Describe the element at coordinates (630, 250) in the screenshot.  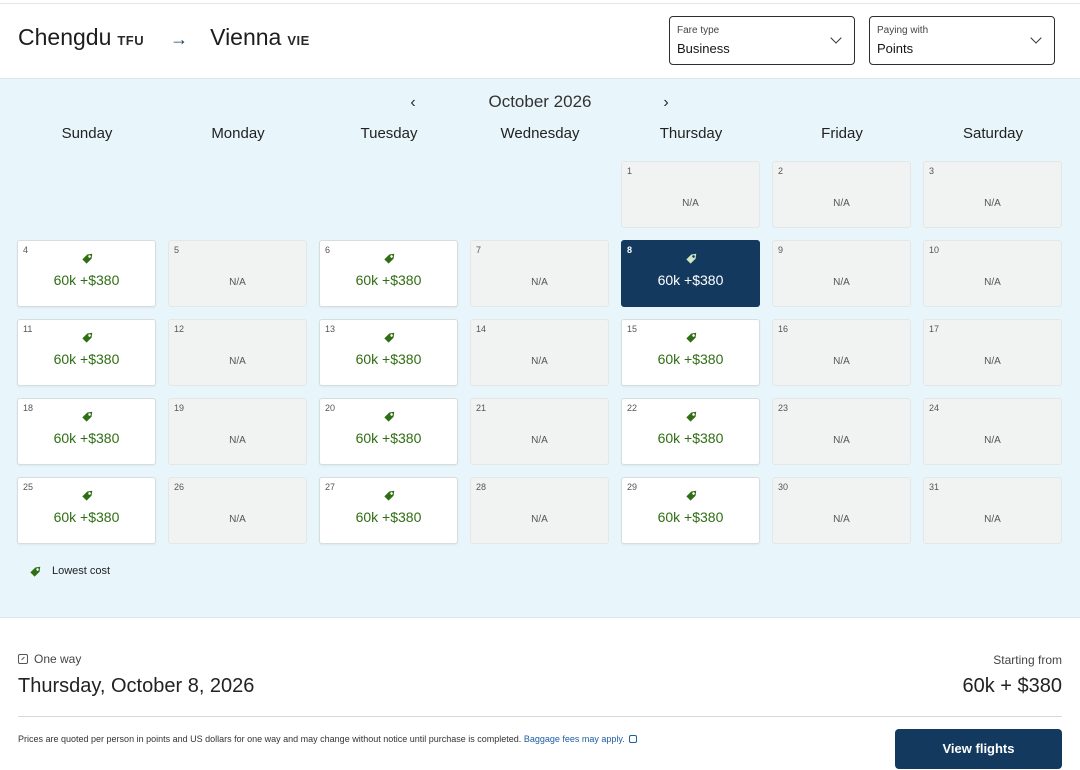
I see `day-number: 8` at that location.